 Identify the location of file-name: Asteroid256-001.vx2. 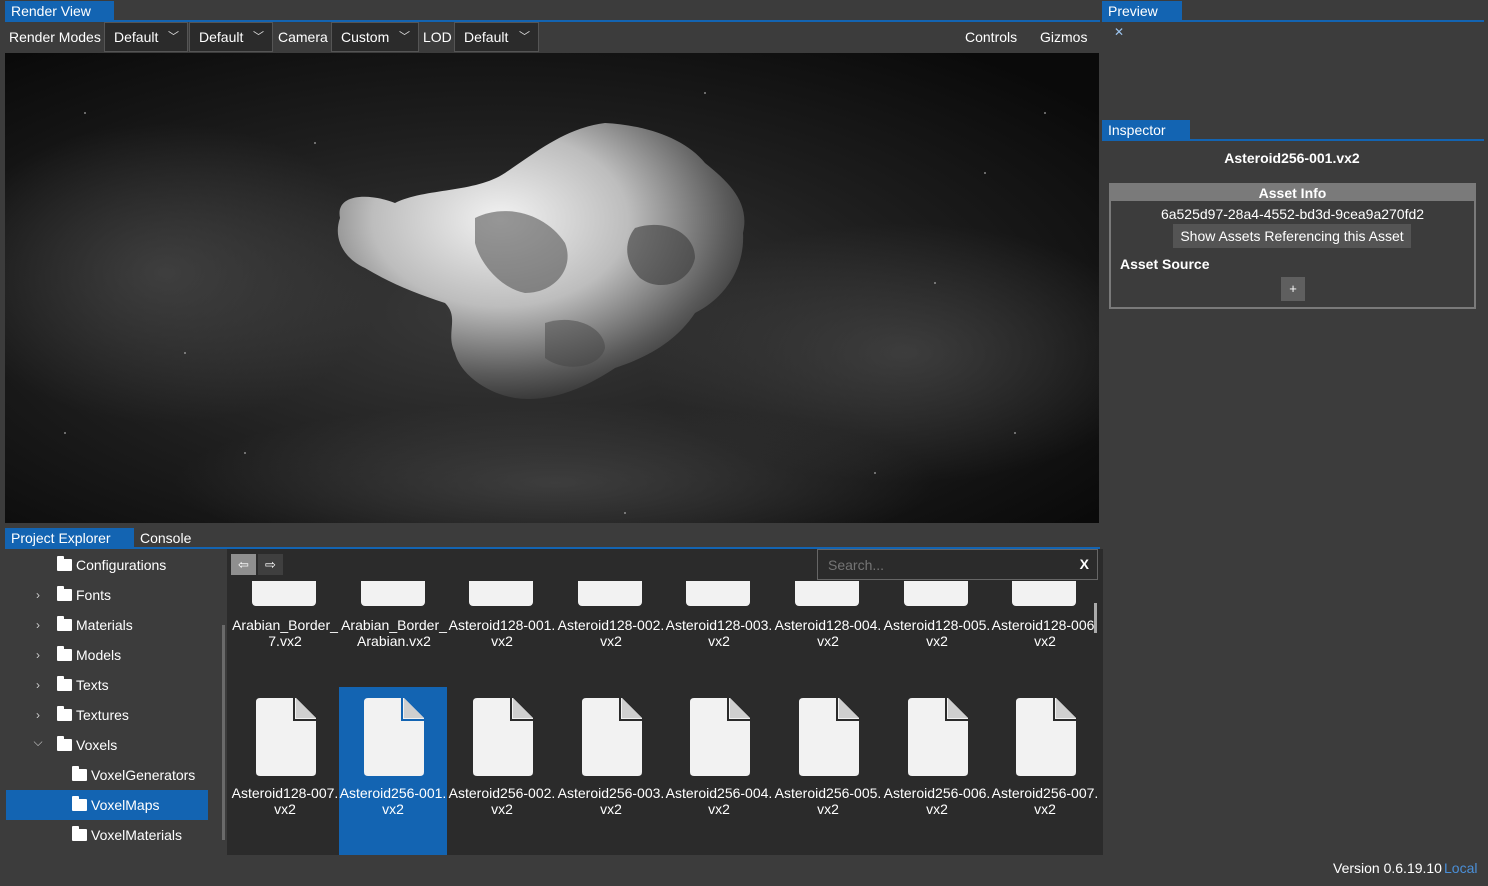
(393, 801).